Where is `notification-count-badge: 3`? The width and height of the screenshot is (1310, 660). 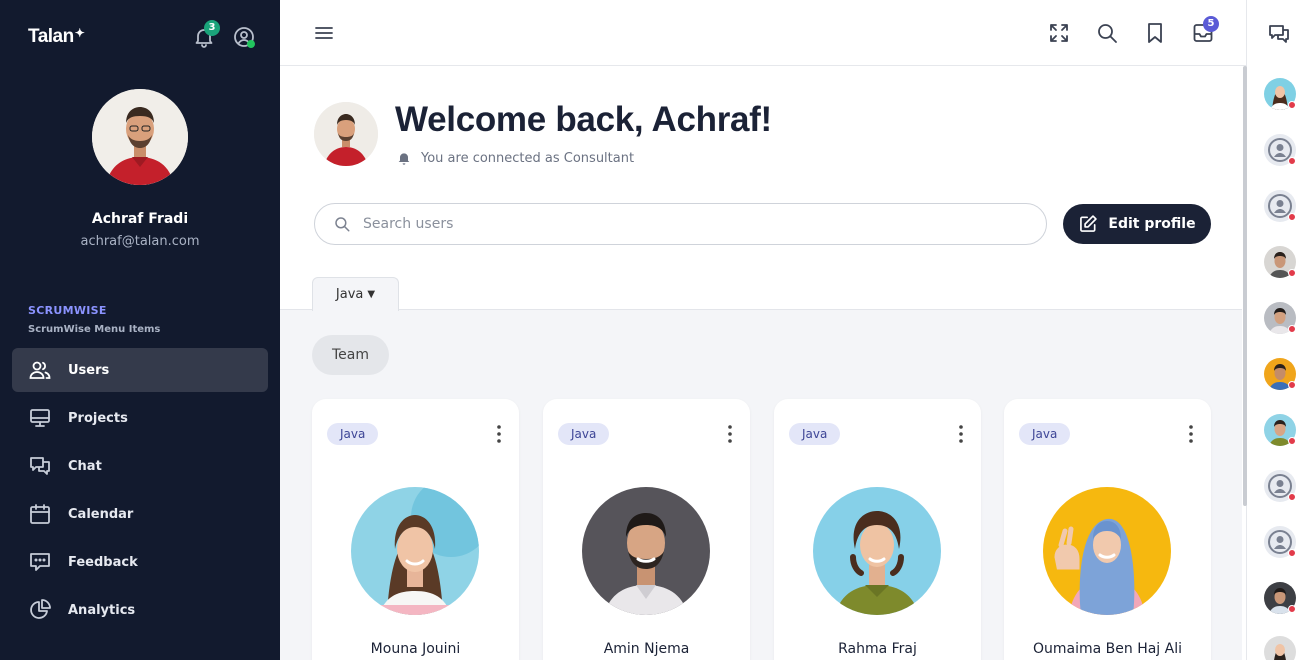
notification-count-badge: 3 is located at coordinates (212, 28).